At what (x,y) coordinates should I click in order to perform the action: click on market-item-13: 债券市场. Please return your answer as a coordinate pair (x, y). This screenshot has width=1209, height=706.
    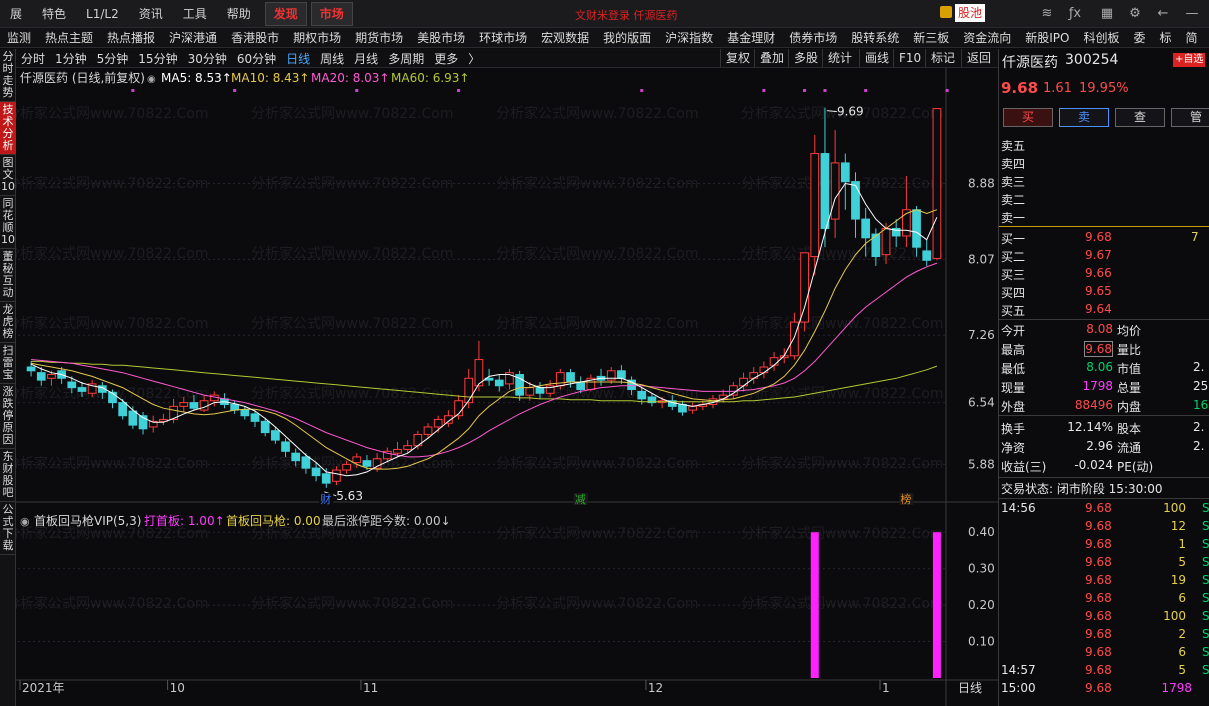
    Looking at the image, I should click on (813, 37).